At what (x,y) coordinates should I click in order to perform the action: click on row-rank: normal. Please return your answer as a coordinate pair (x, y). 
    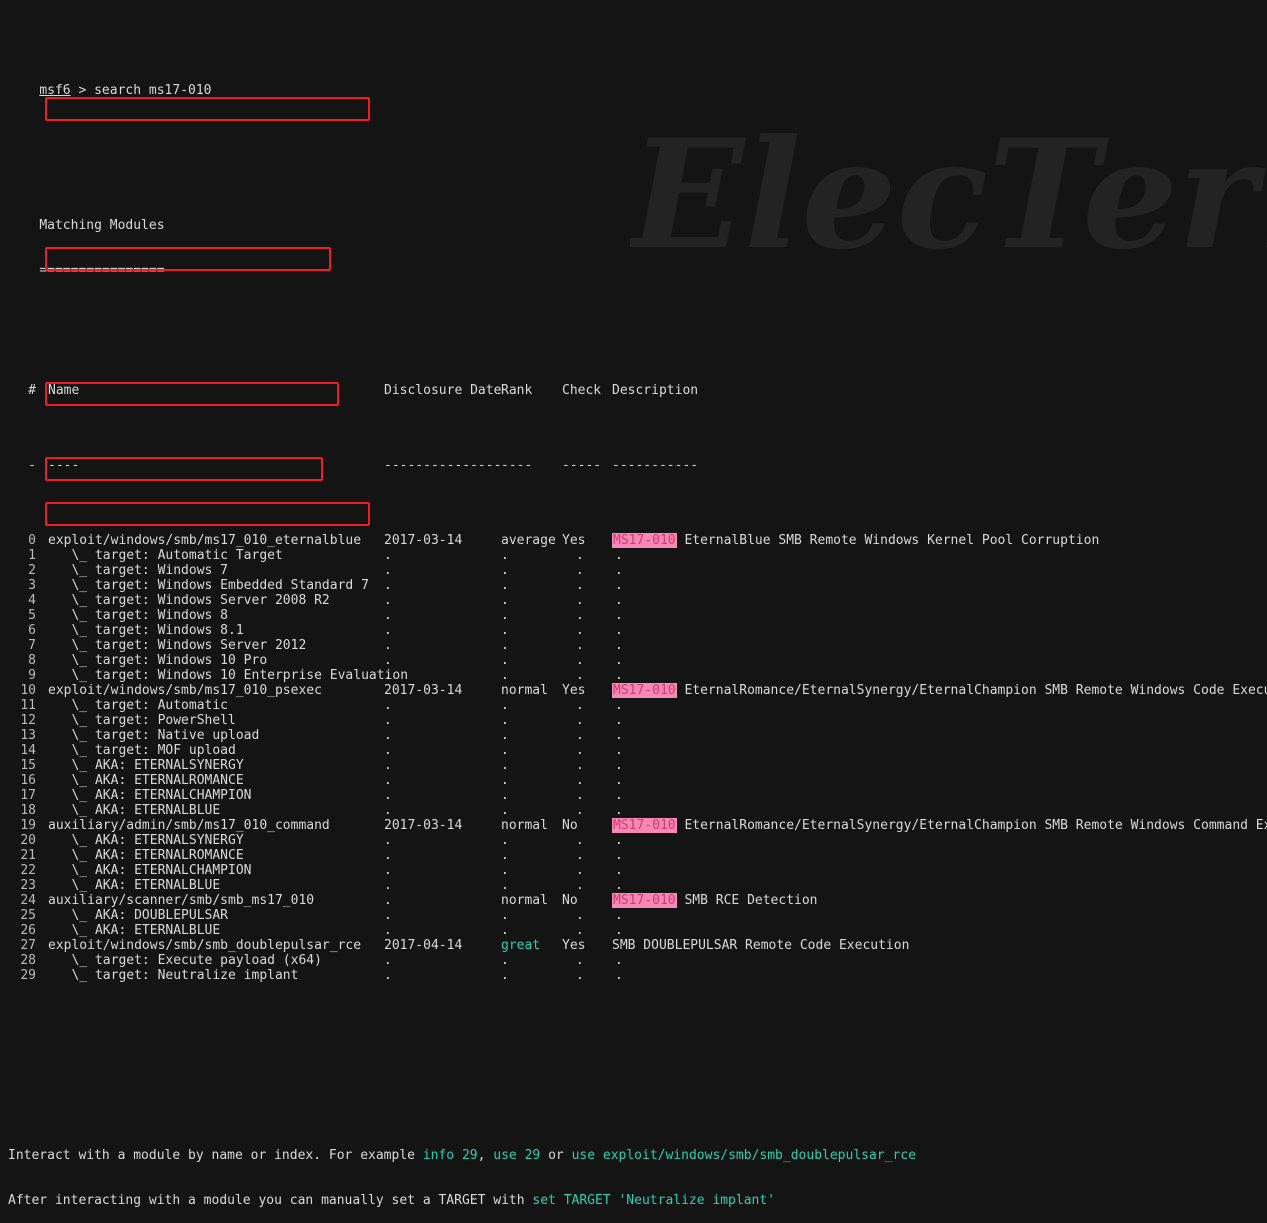
    Looking at the image, I should click on (524, 690).